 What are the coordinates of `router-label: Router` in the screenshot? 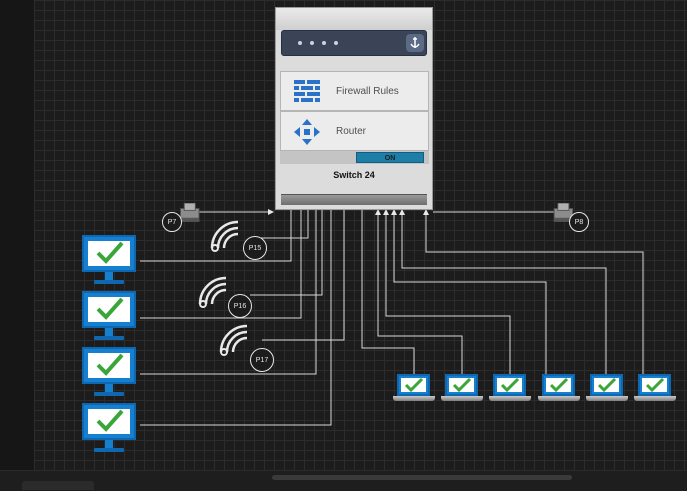 It's located at (351, 131).